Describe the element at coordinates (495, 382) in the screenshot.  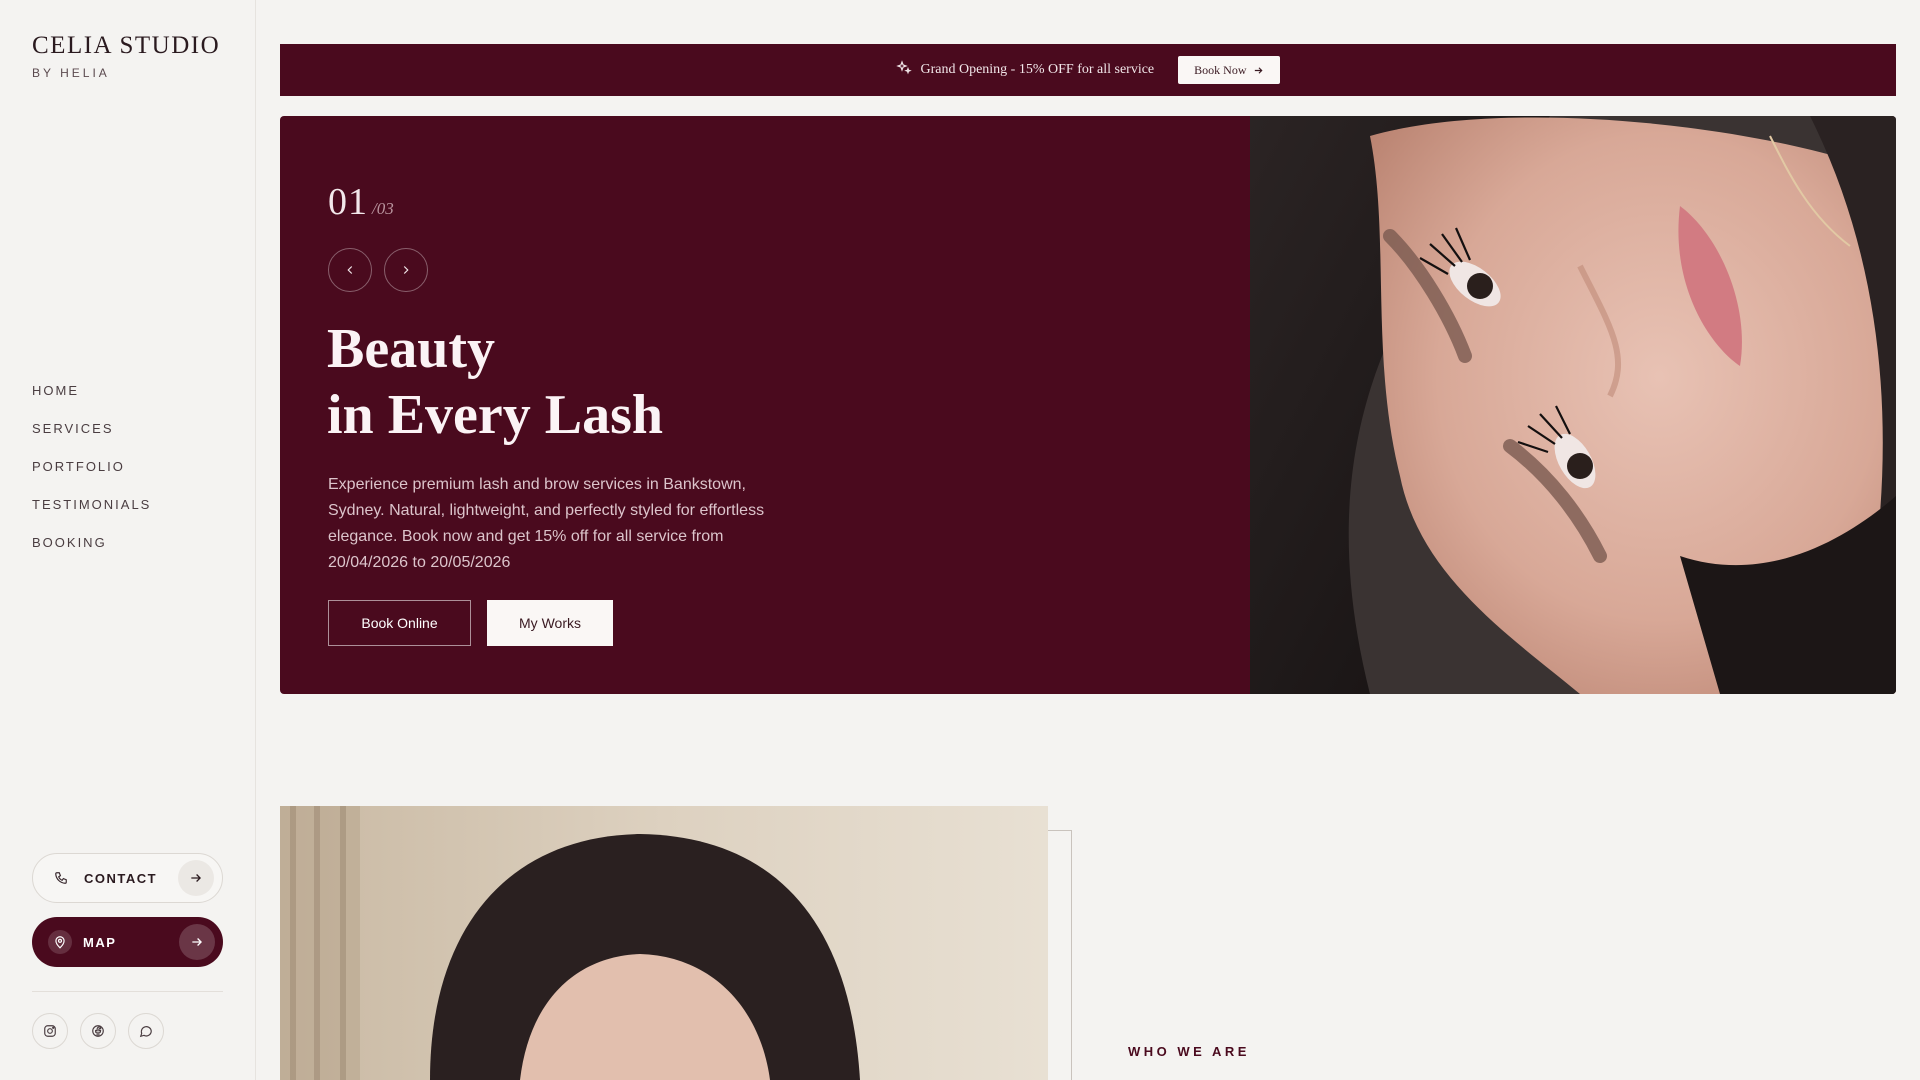
I see `hero-title: Beauty in Every Lash` at that location.